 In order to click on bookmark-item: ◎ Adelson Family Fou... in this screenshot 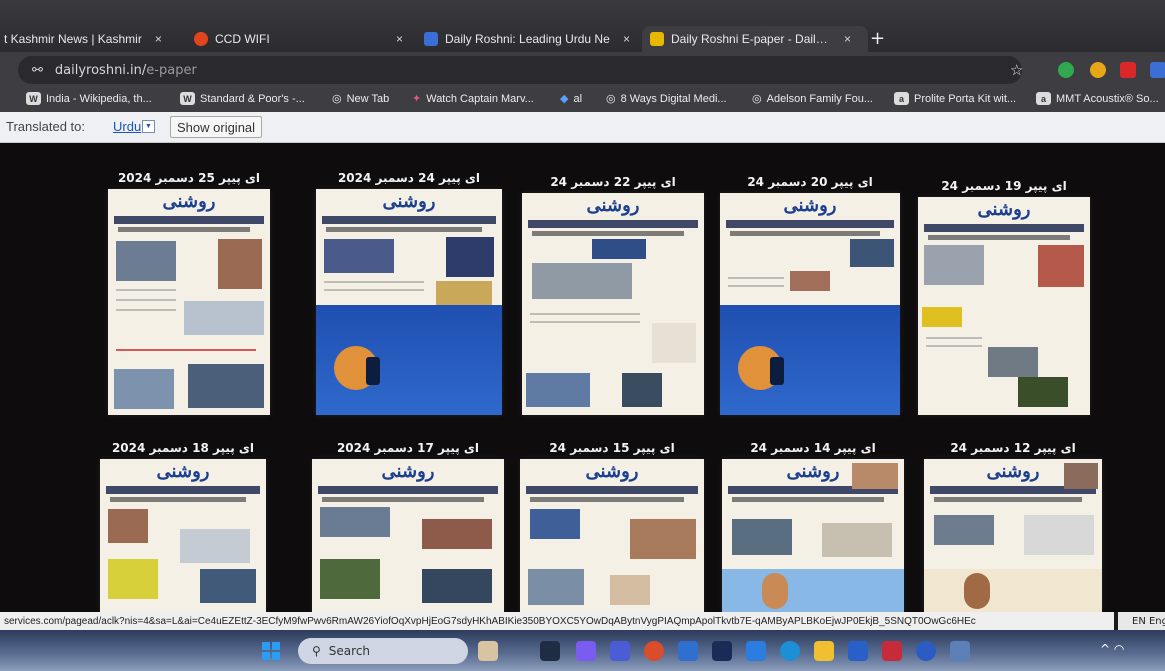, I will do `click(812, 99)`.